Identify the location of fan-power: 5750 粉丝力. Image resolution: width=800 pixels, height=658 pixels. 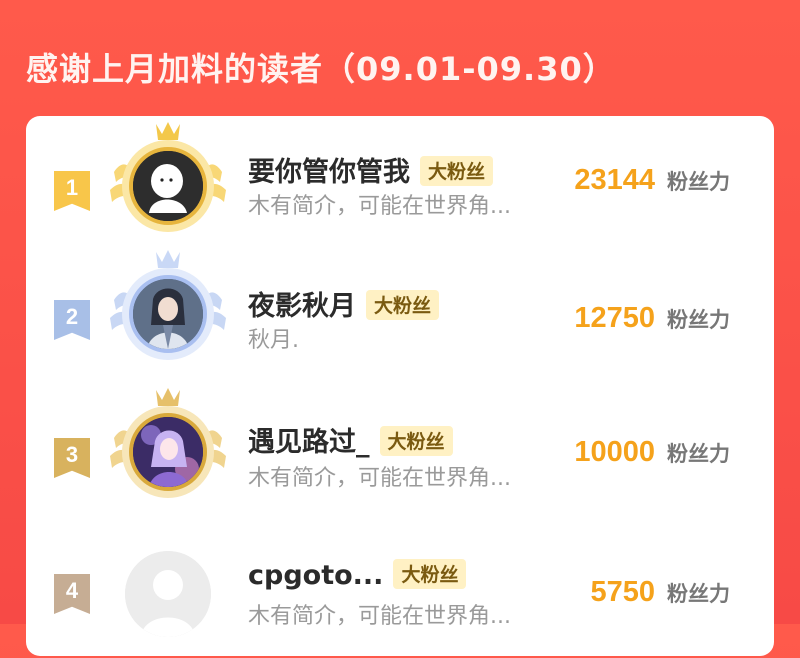
(660, 592).